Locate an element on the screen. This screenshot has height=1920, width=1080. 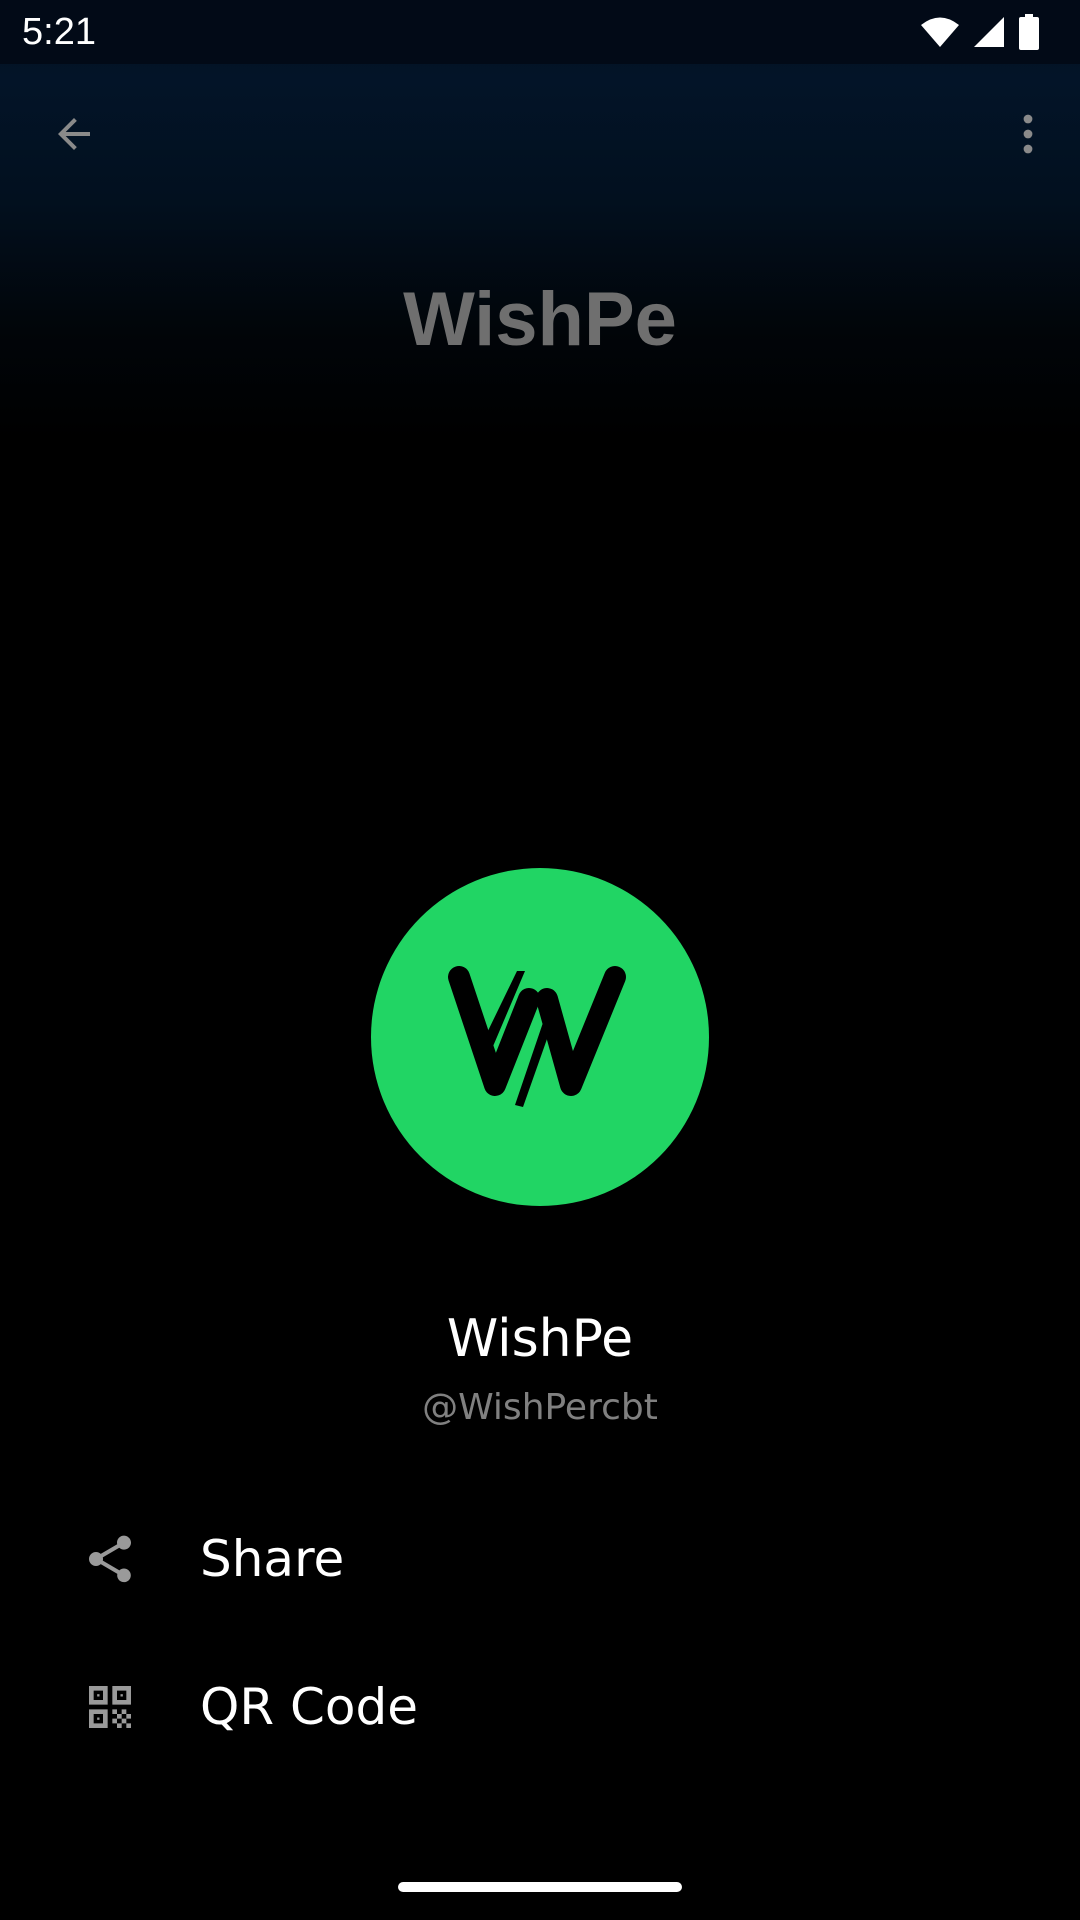
arrow-back-icon is located at coordinates (74, 136).